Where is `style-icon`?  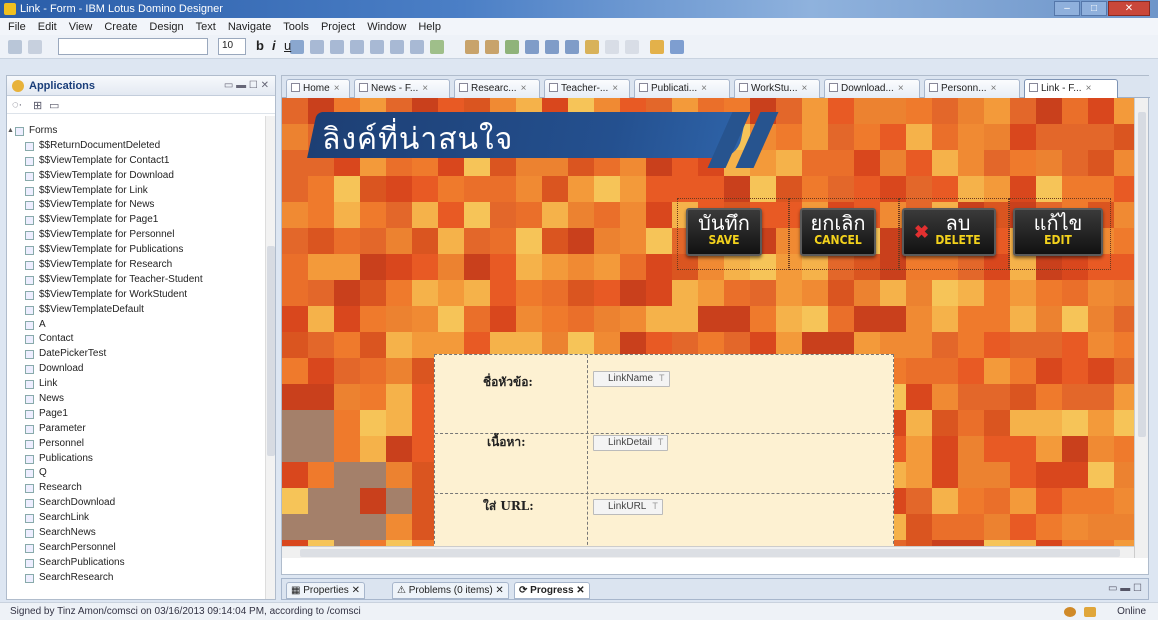
style-icon is located at coordinates (437, 47).